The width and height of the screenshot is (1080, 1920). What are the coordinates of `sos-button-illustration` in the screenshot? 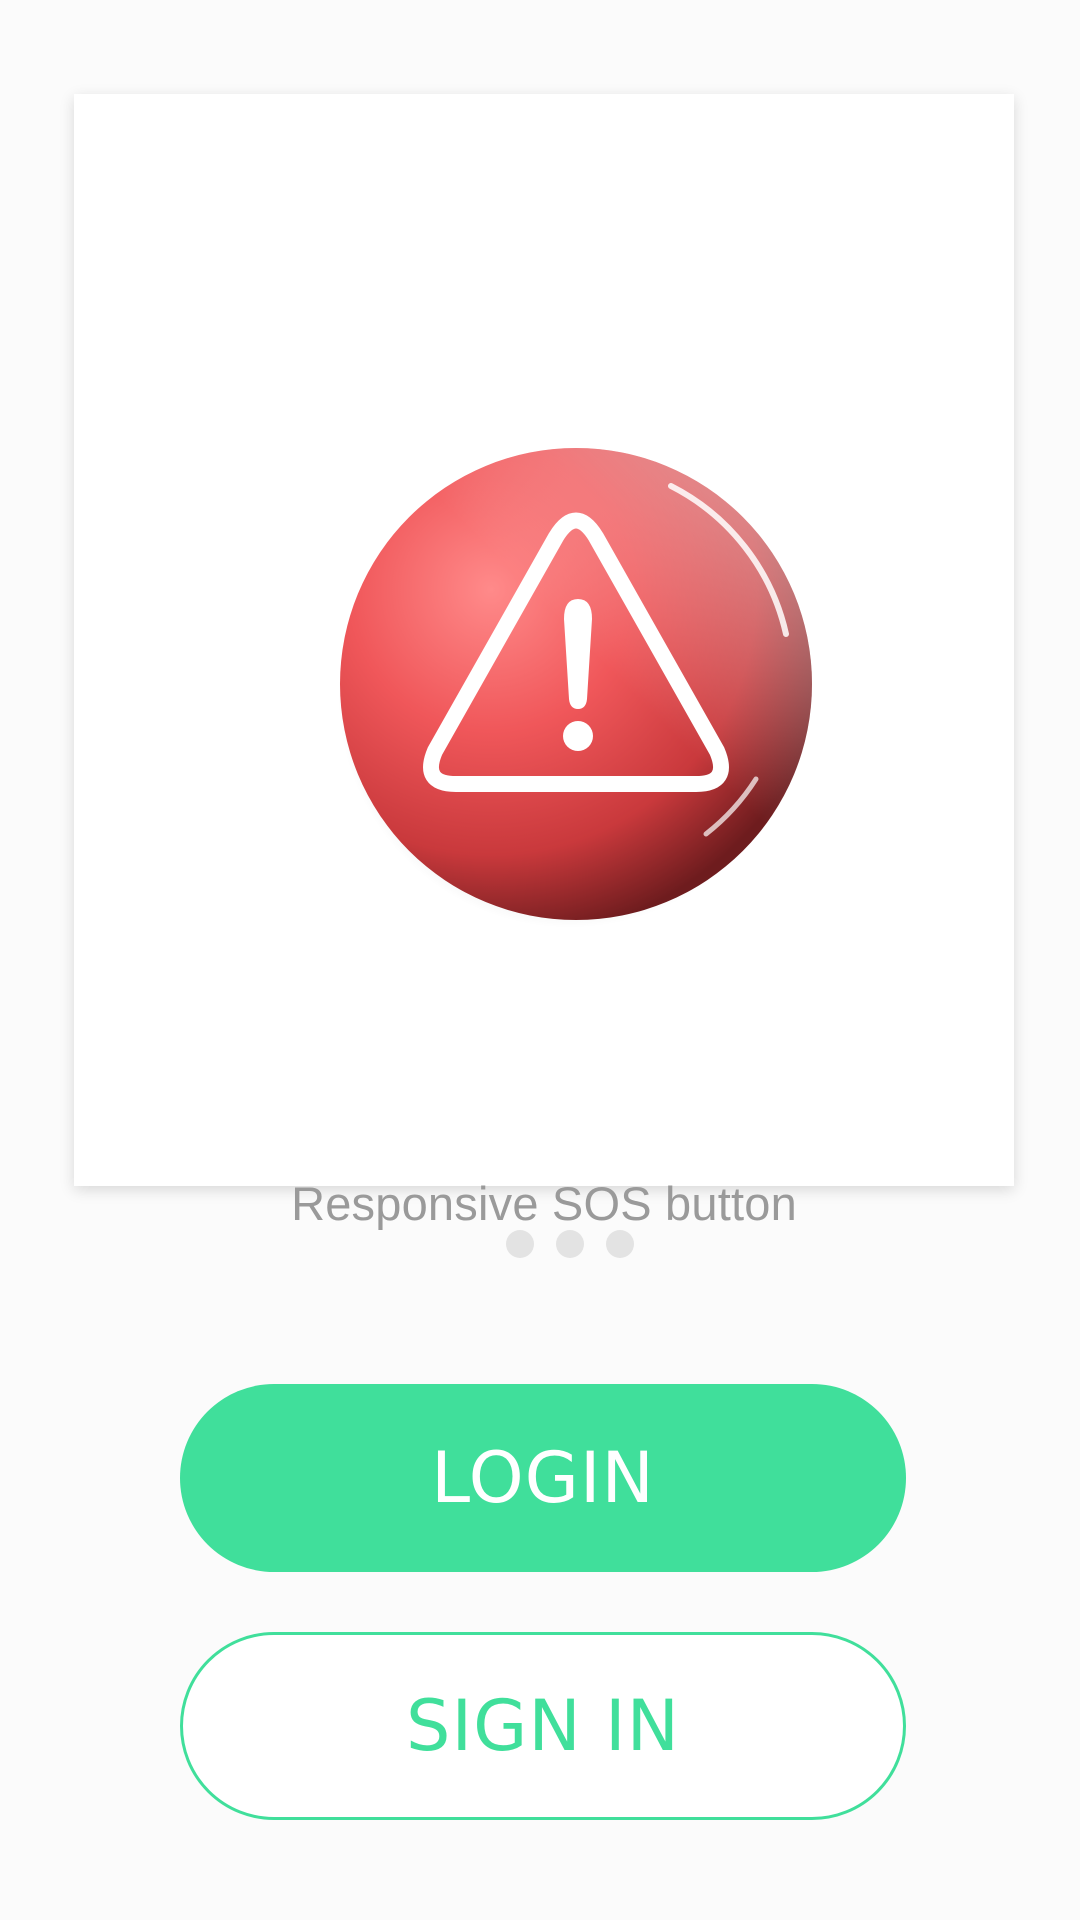 It's located at (576, 684).